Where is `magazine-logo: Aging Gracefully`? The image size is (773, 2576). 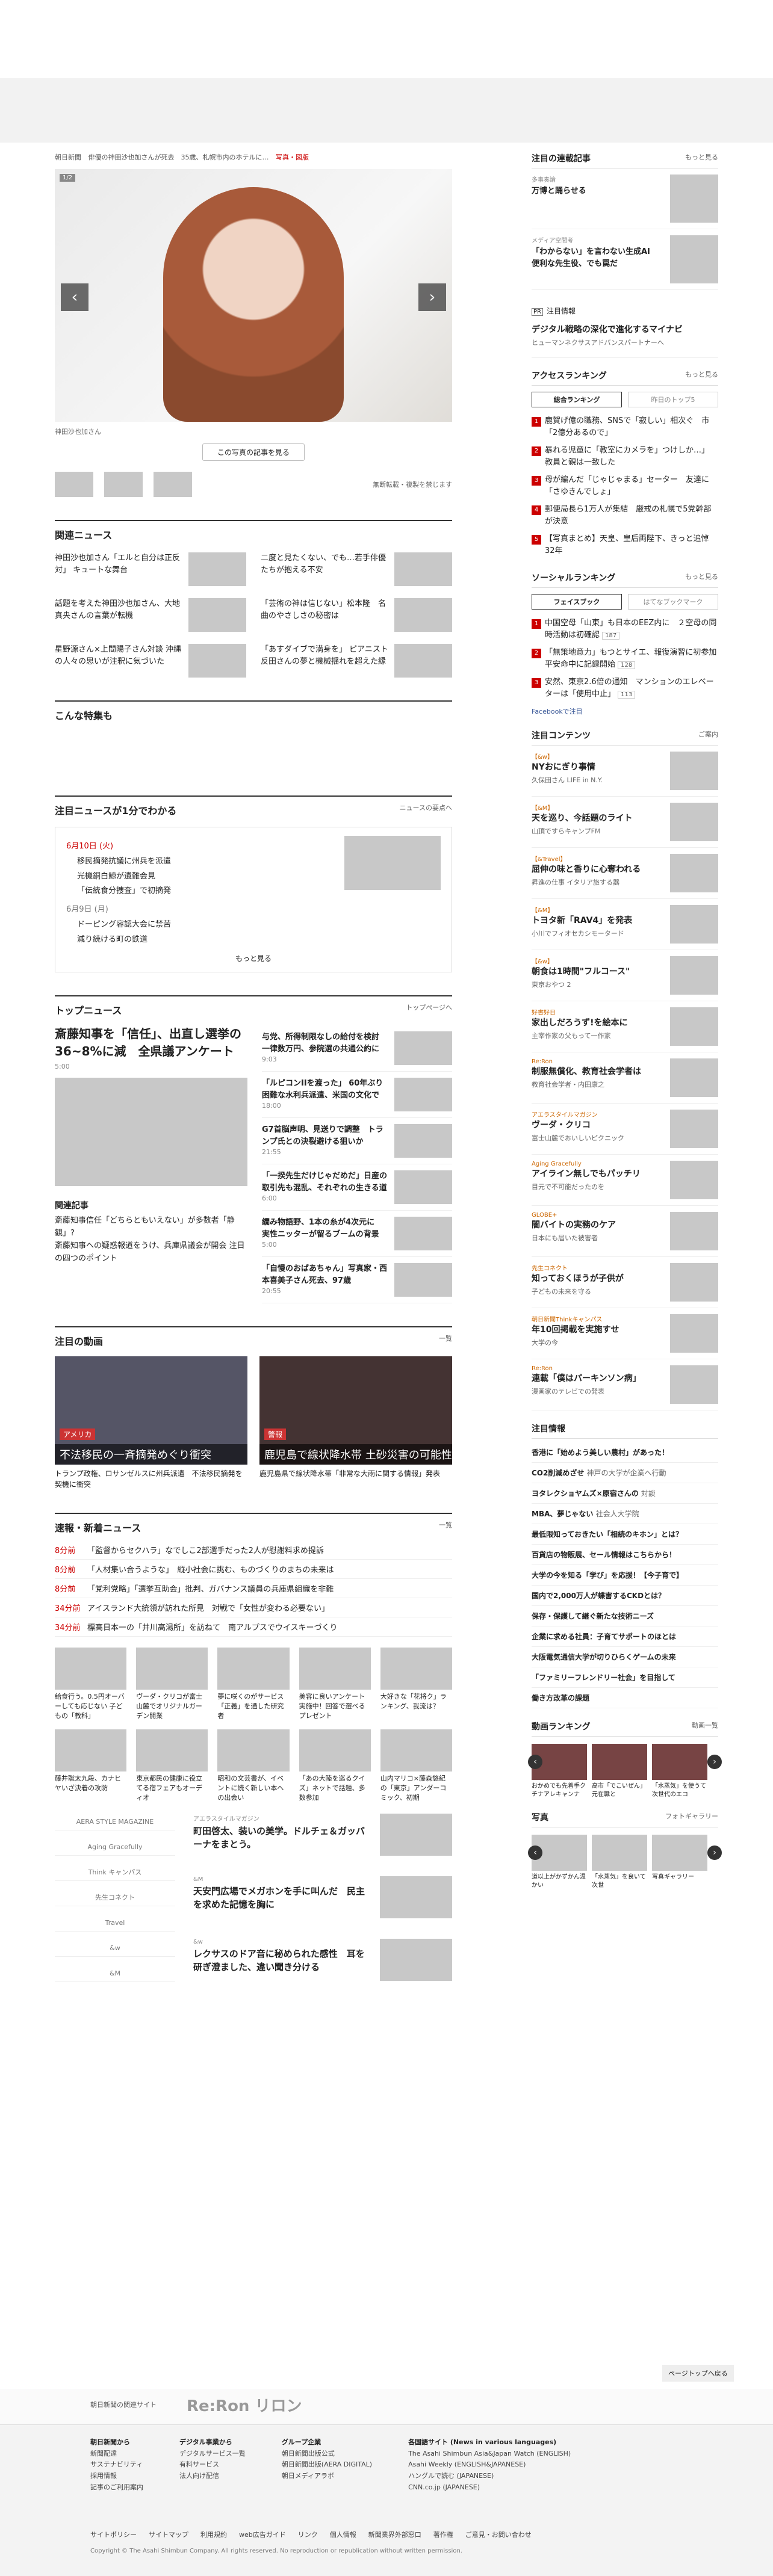 magazine-logo: Aging Gracefully is located at coordinates (115, 1847).